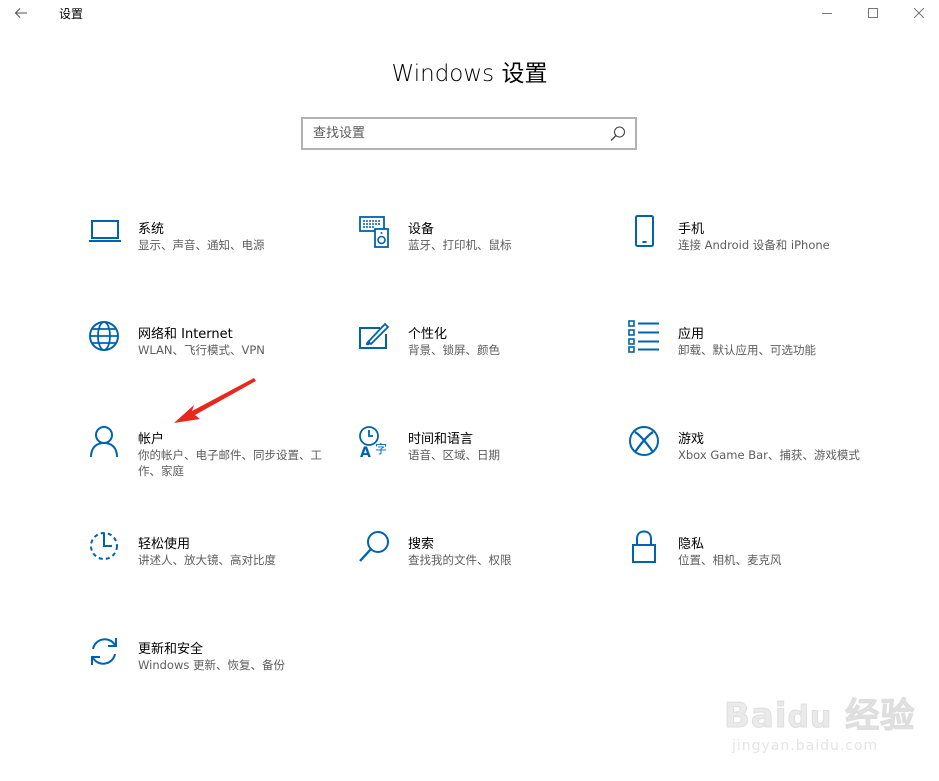 Image resolution: width=939 pixels, height=781 pixels. I want to click on close-button, so click(917, 13).